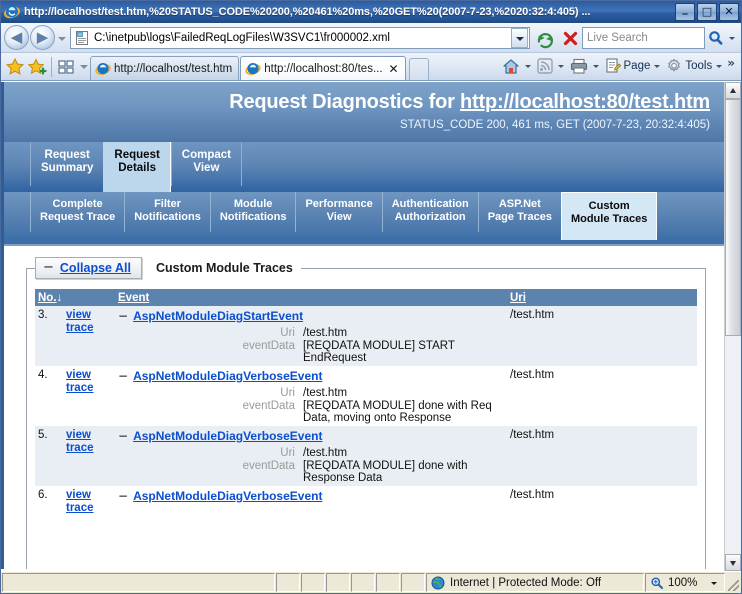  What do you see at coordinates (579, 66) in the screenshot?
I see `print-button` at bounding box center [579, 66].